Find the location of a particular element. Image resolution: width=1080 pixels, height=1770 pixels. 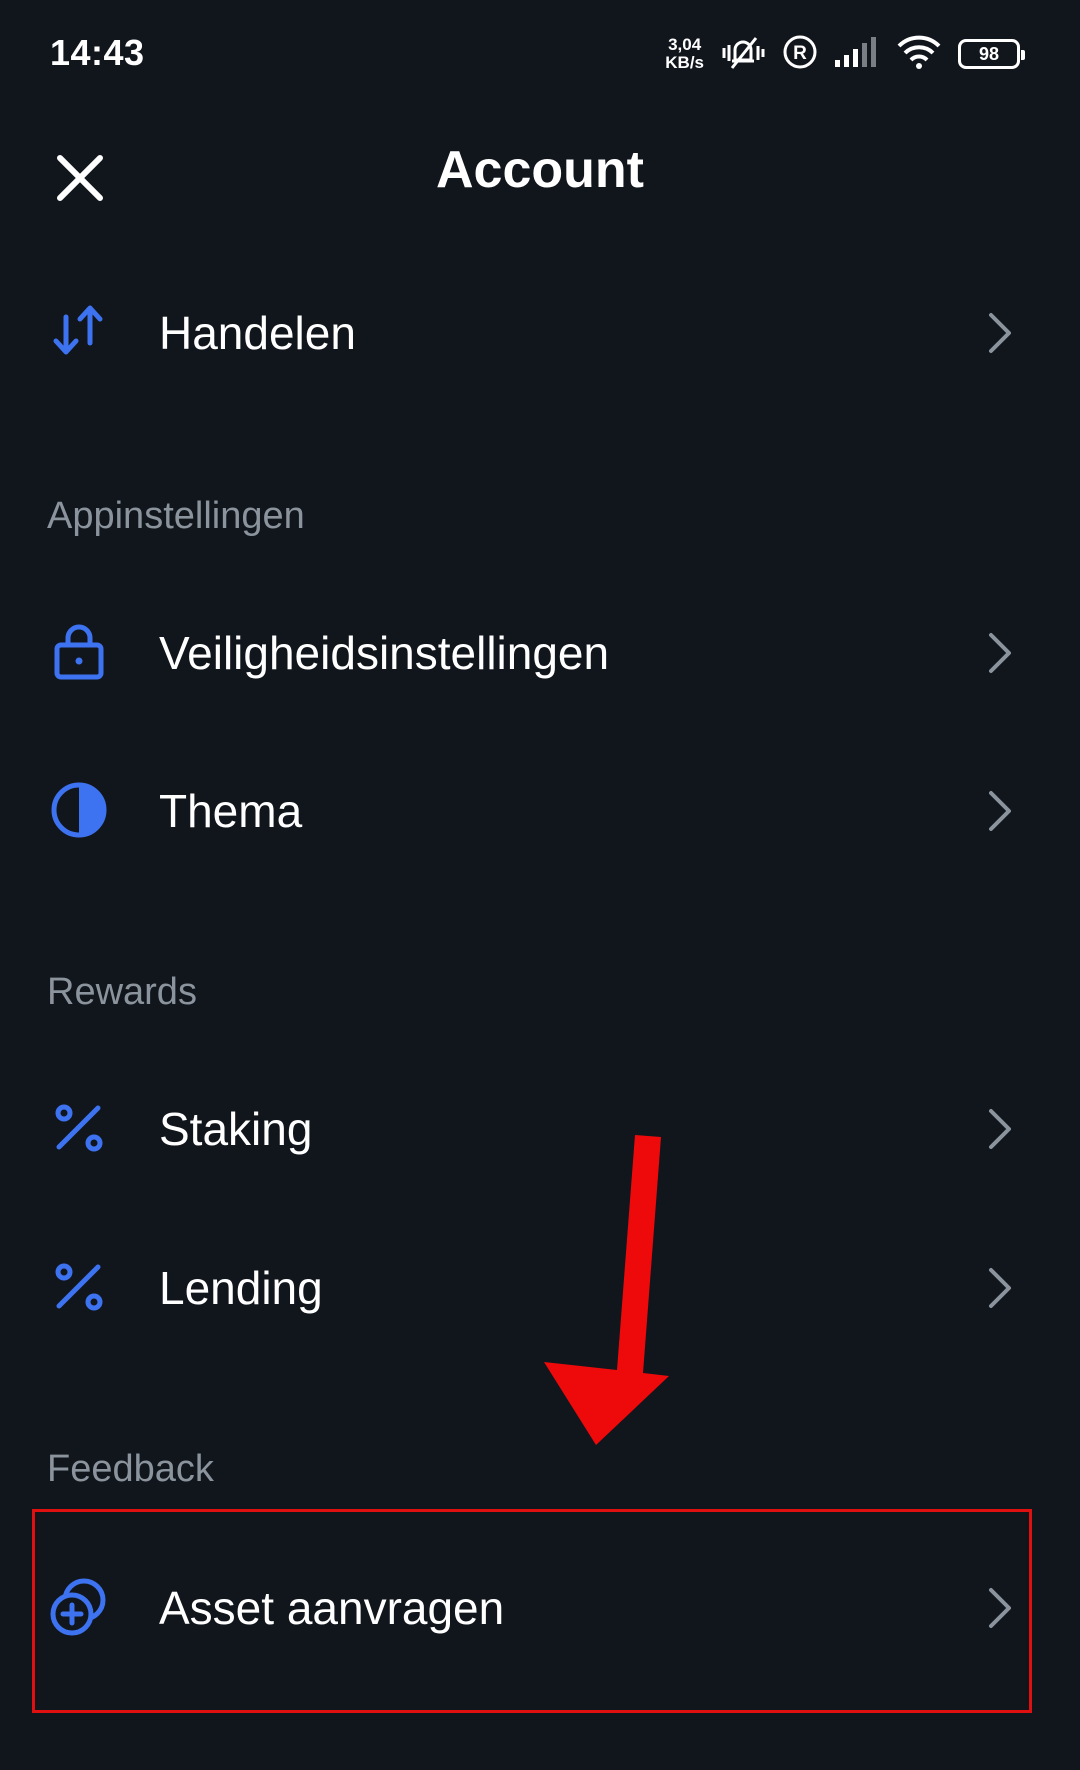

annotation-arrow-icon is located at coordinates (606, 1290).